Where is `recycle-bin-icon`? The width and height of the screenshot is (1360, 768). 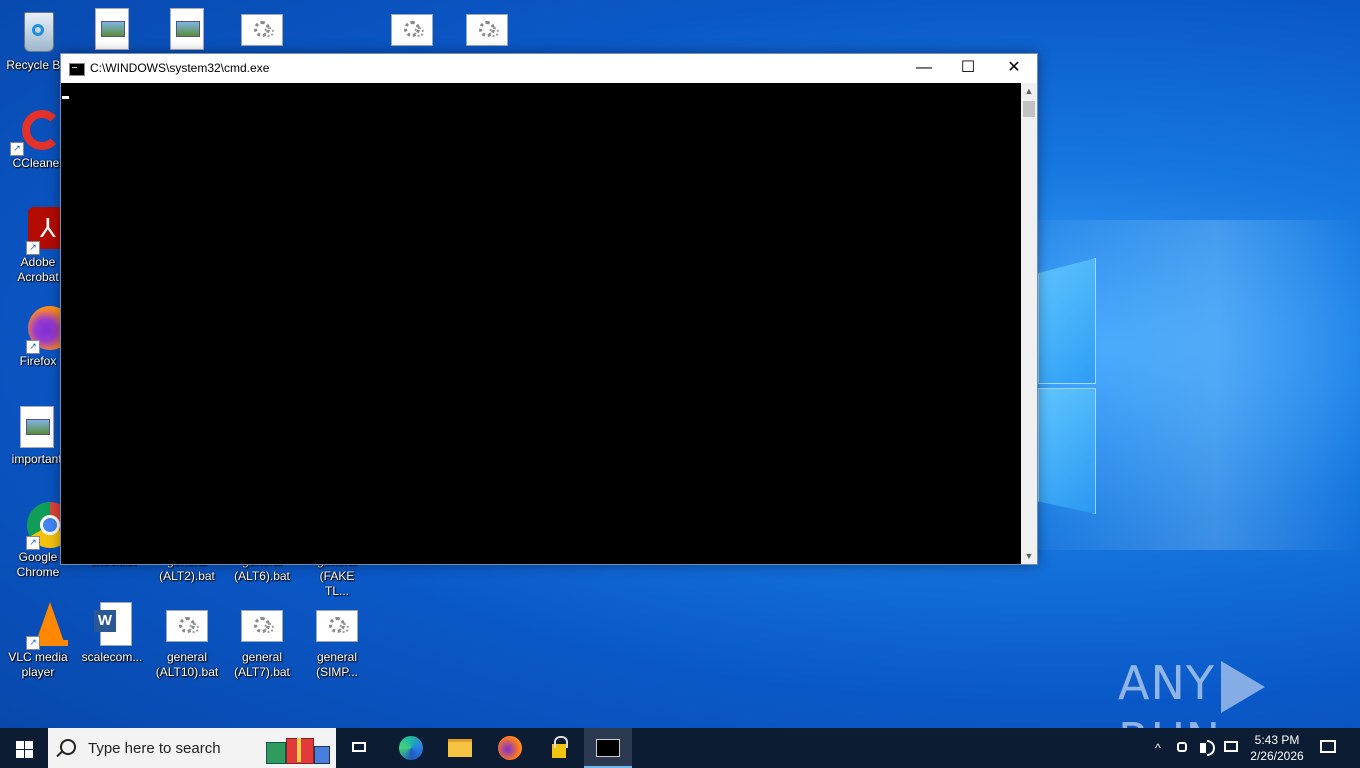 recycle-bin-icon is located at coordinates (38, 32).